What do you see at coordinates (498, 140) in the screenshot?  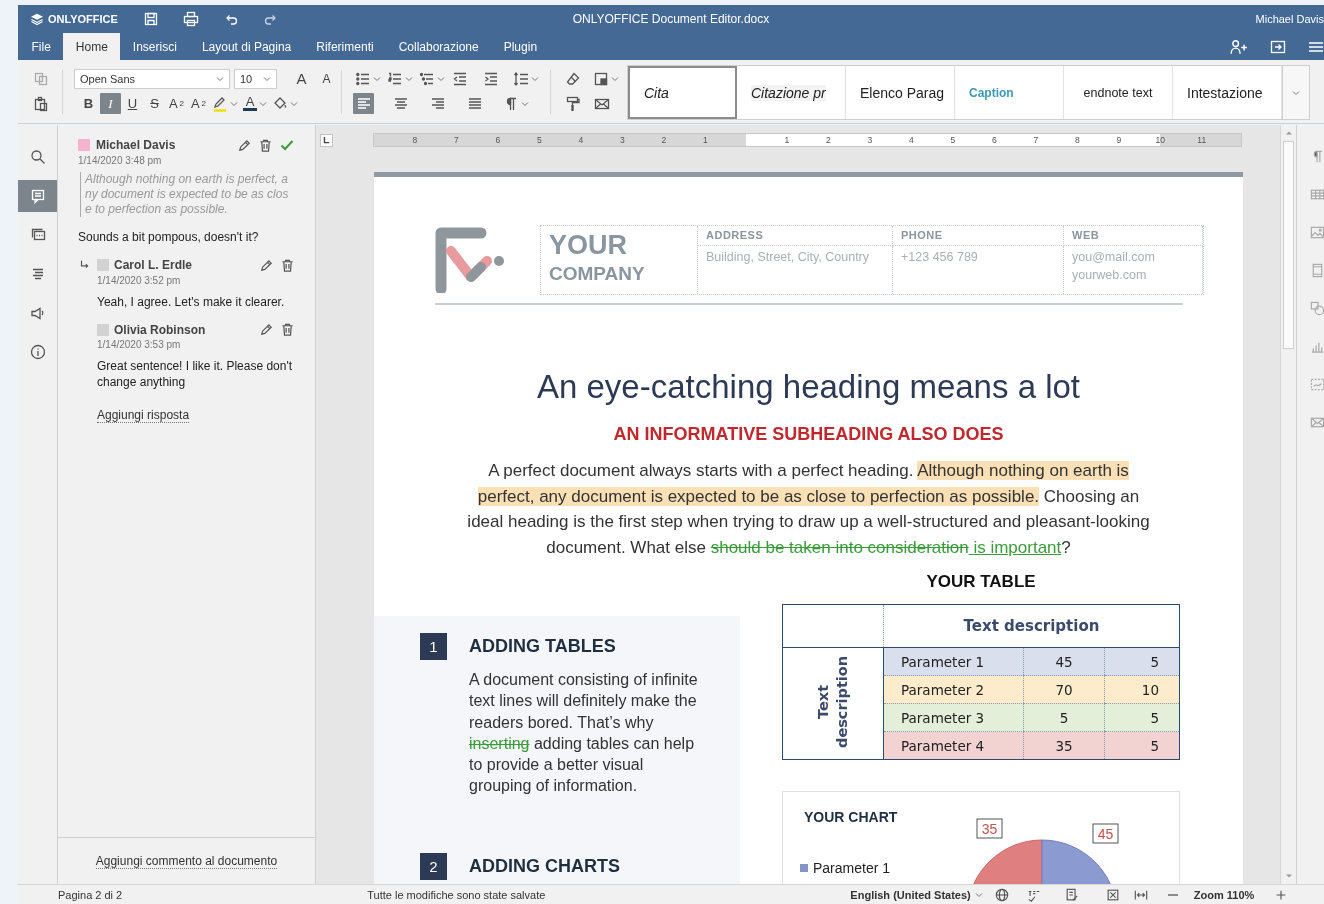 I see `ruler-number: 6` at bounding box center [498, 140].